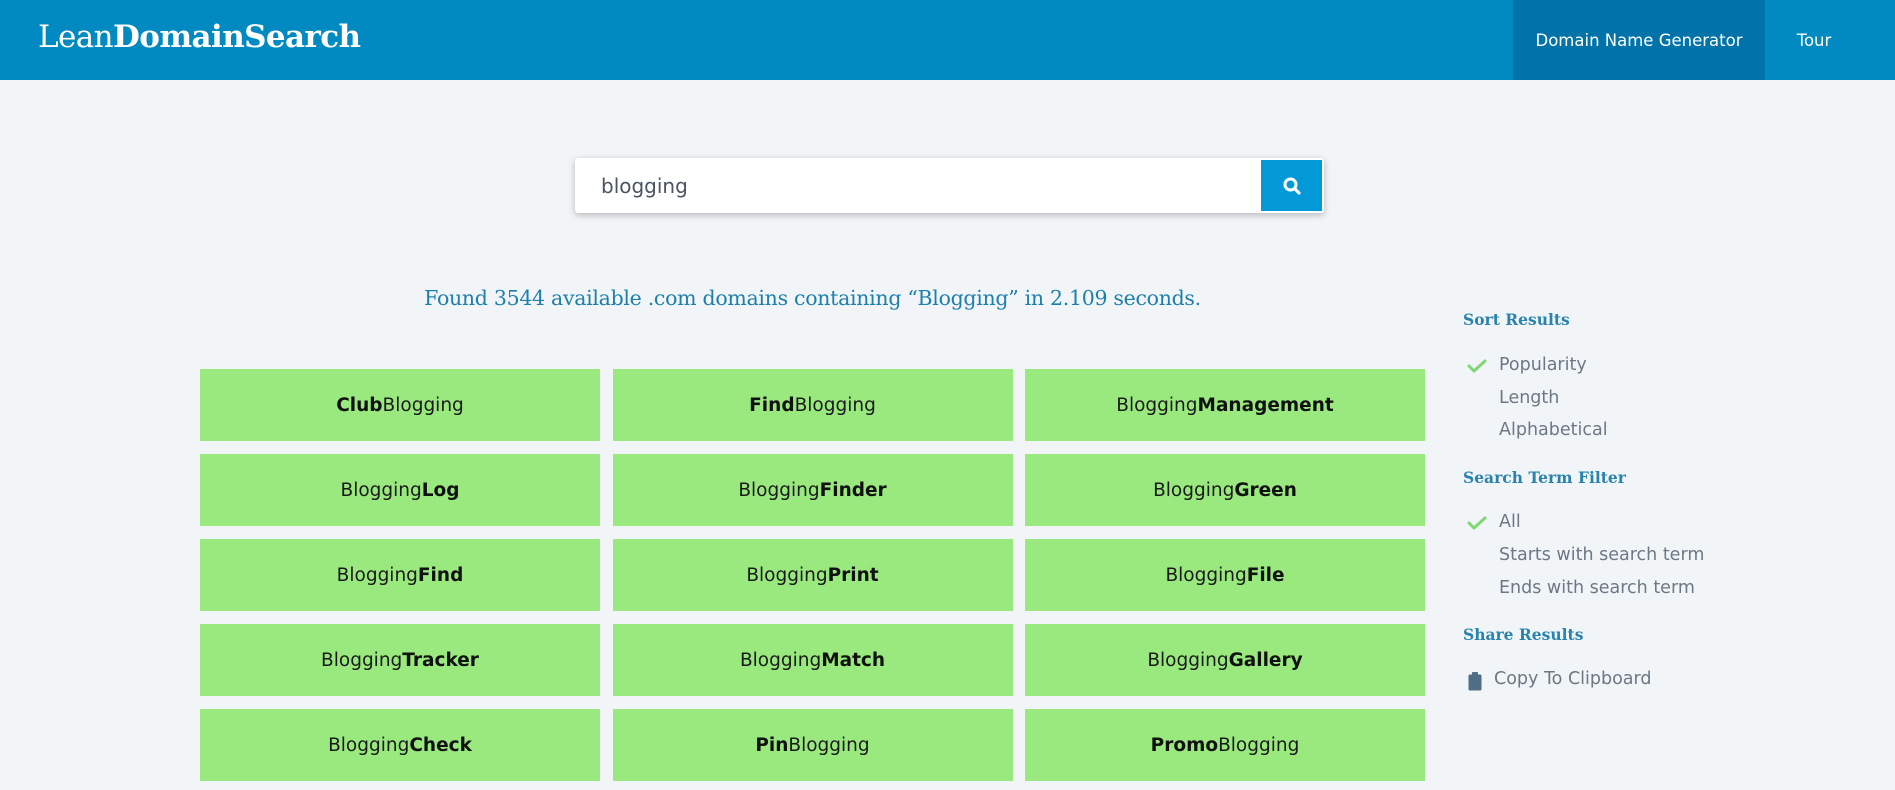  What do you see at coordinates (1573, 679) in the screenshot?
I see `copy-to-clipboard-link: Copy To Clipboard` at bounding box center [1573, 679].